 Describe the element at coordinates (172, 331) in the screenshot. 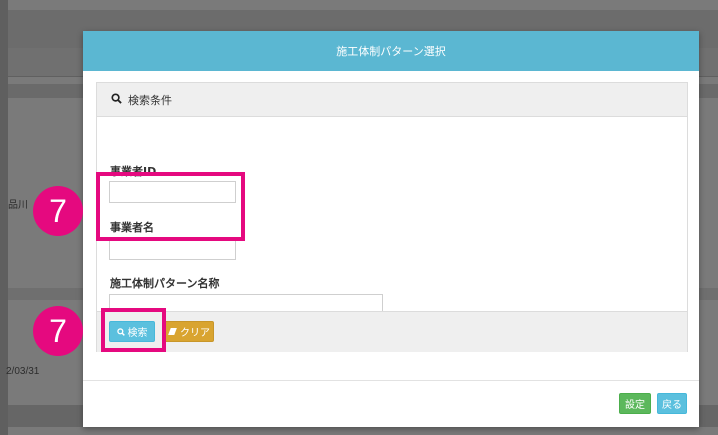

I see `eraser-icon` at that location.